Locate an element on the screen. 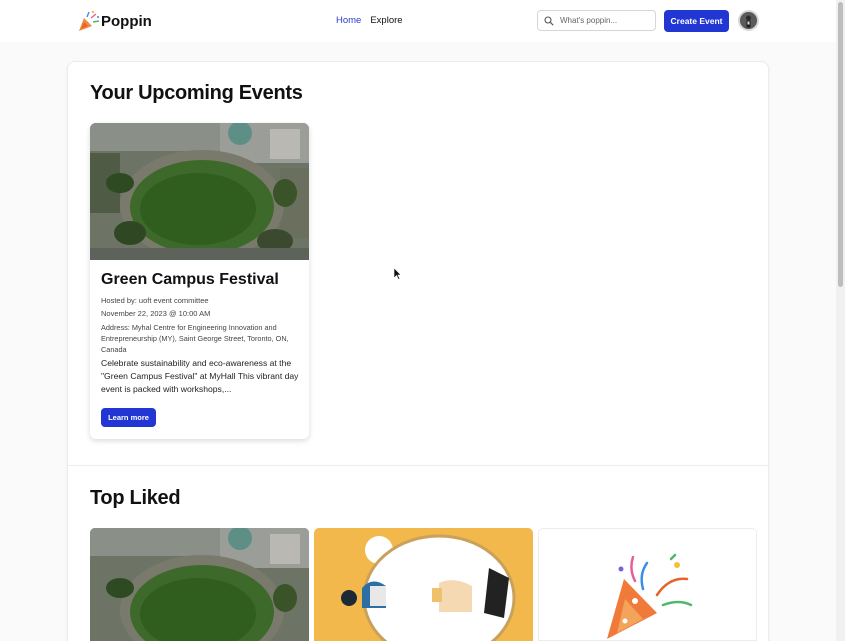  liked-event-card-campus is located at coordinates (199, 584).